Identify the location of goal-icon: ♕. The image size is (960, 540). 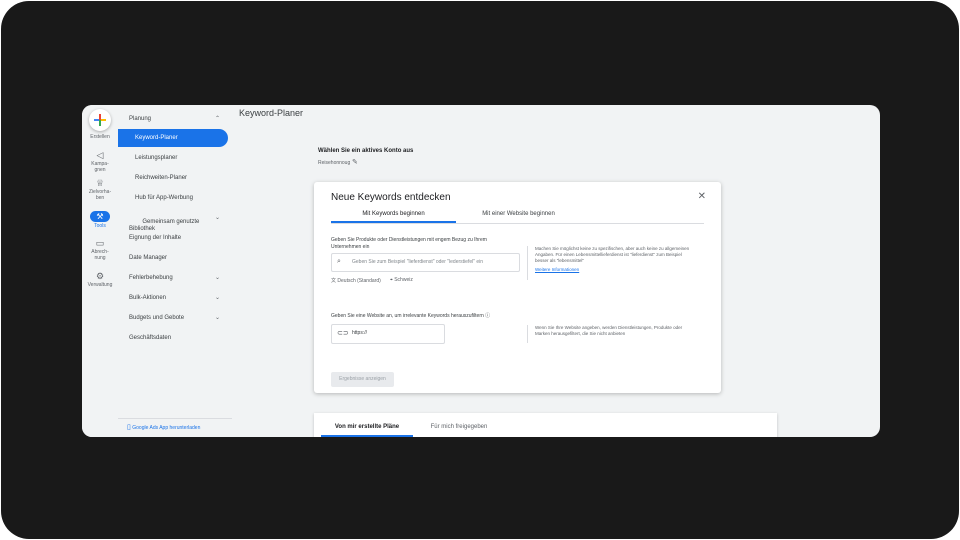
(100, 183).